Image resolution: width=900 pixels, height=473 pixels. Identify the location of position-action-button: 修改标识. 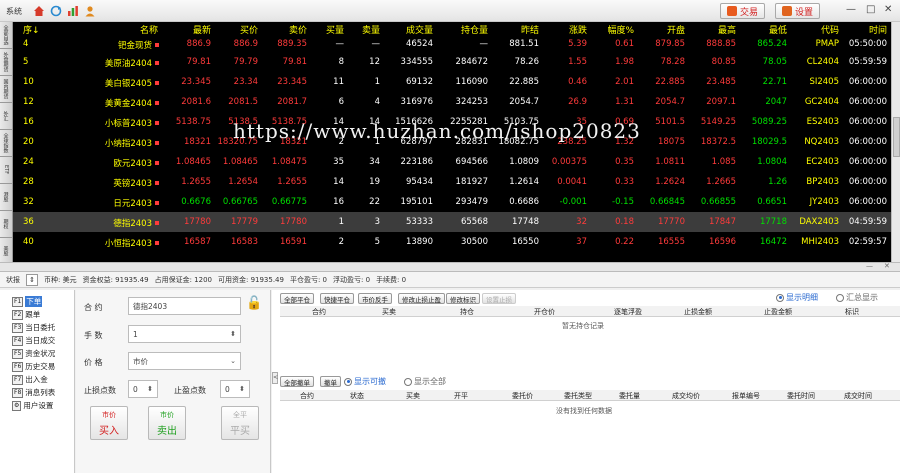
(463, 298).